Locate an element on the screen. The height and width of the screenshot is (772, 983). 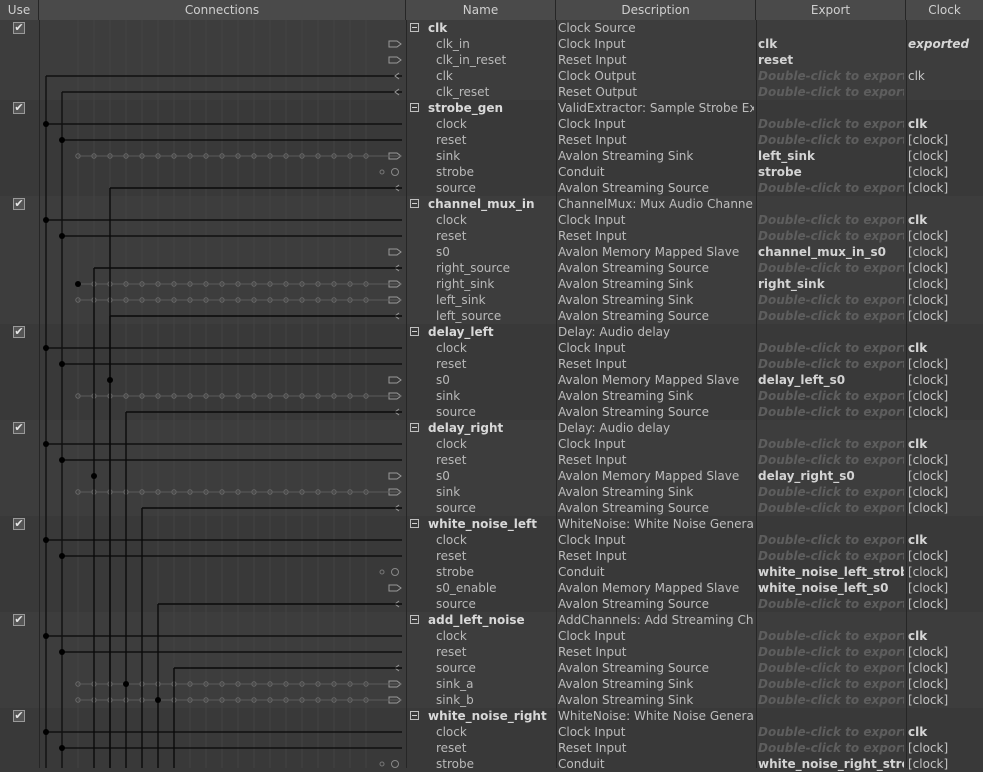
module-name: delay_left is located at coordinates (491, 332).